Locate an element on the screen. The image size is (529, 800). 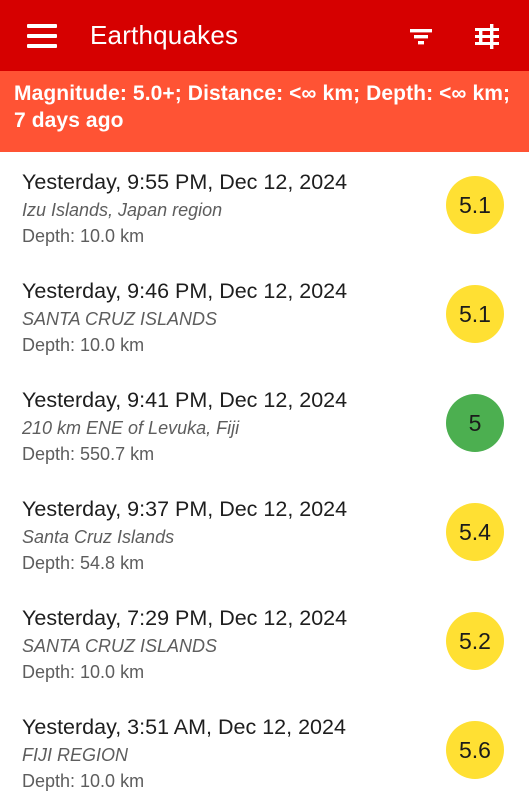
page-title: Earthquakes is located at coordinates (164, 35).